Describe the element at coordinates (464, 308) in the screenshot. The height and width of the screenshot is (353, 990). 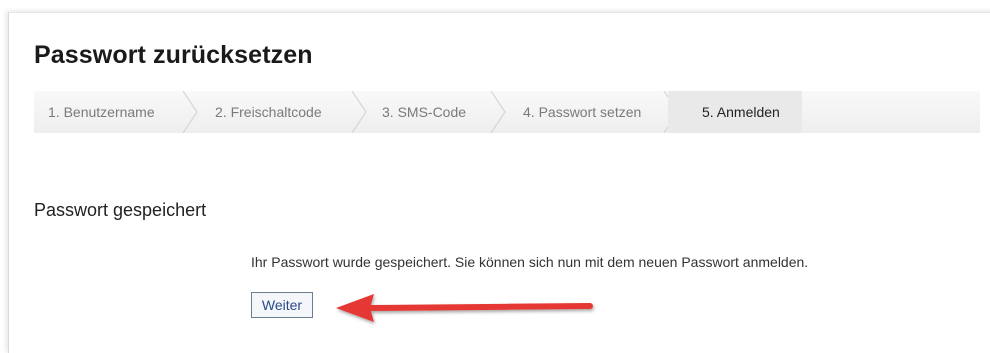
I see `annotation-arrow-icon` at that location.